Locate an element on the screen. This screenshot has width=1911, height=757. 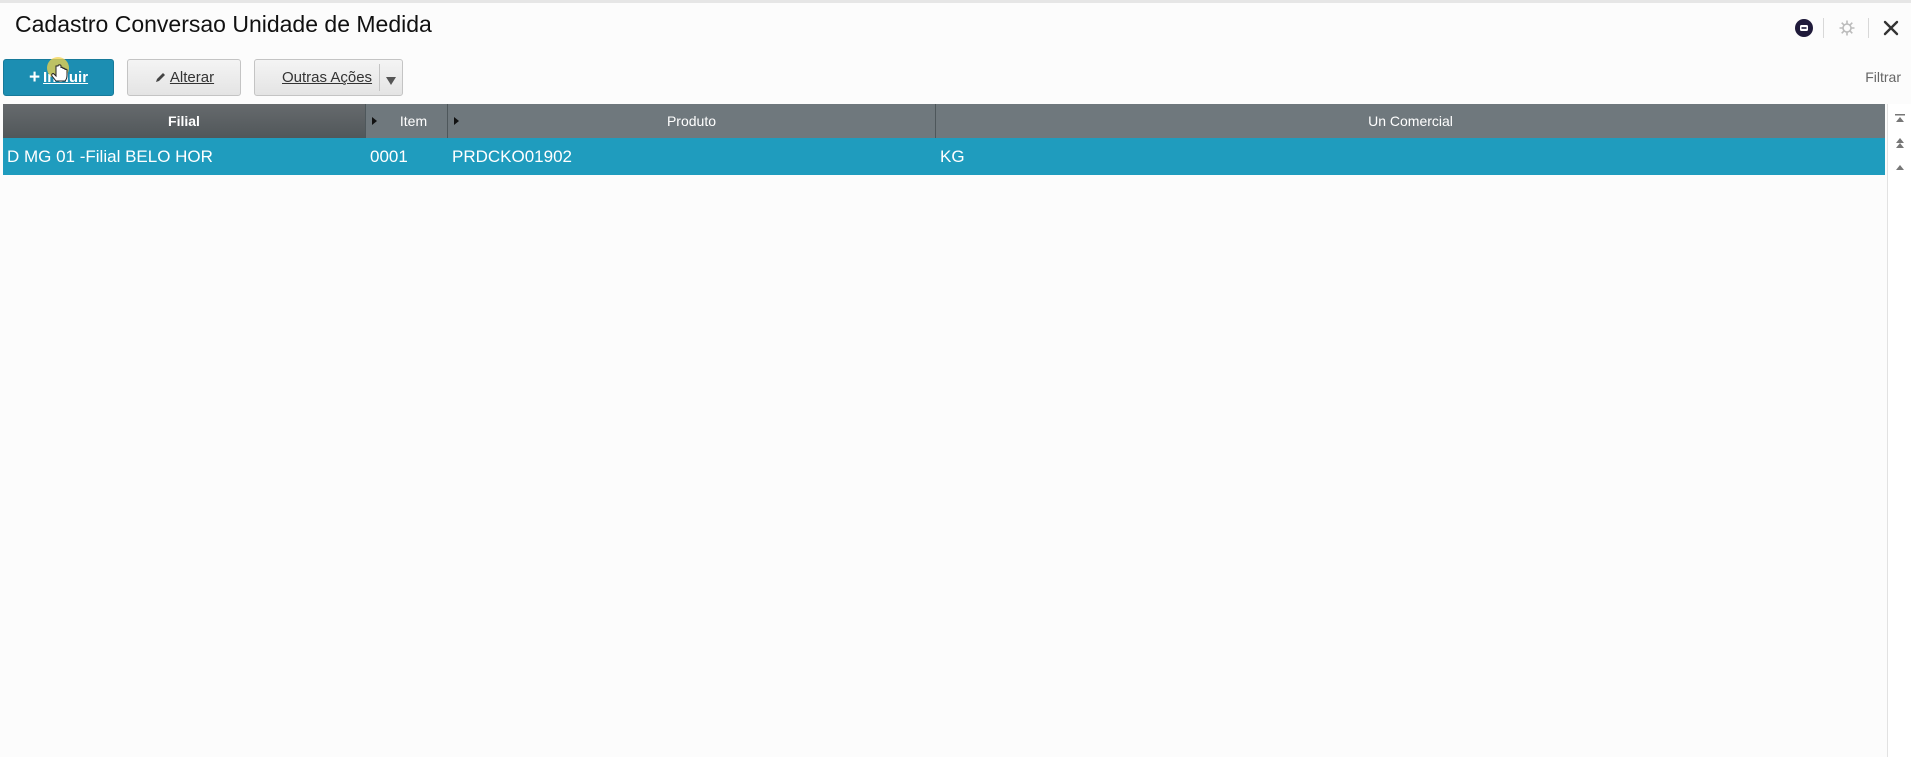
cell-un-comercial: KG is located at coordinates (952, 156).